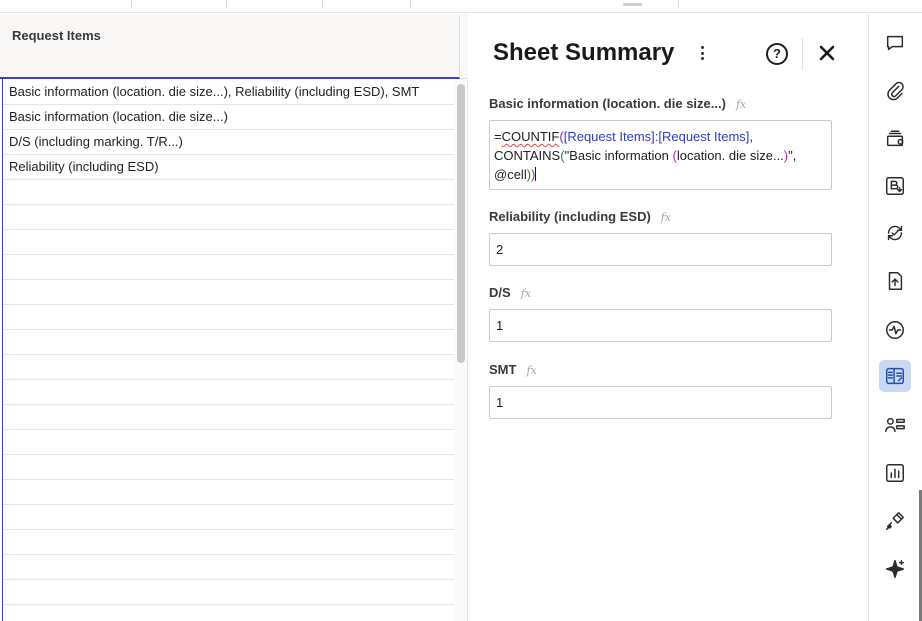  Describe the element at coordinates (895, 186) in the screenshot. I see `brandfolder-icon` at that location.